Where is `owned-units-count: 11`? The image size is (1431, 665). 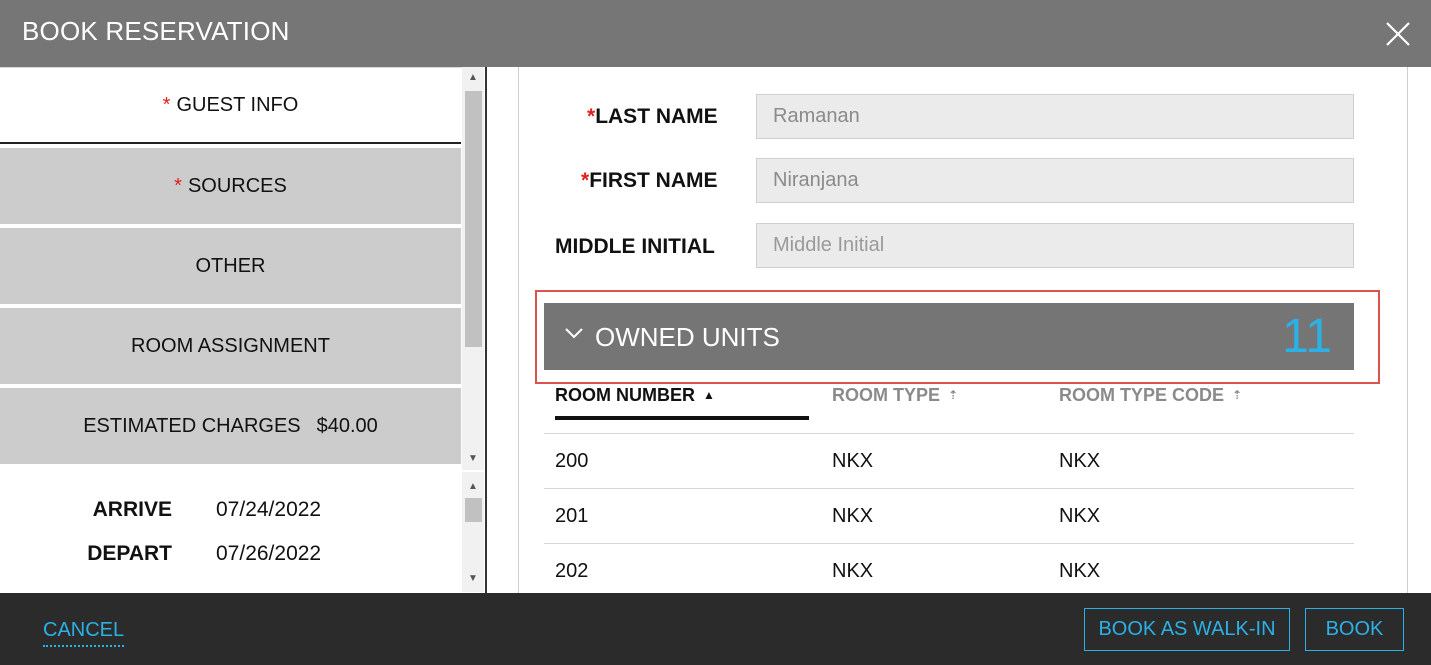
owned-units-count: 11 is located at coordinates (1307, 336).